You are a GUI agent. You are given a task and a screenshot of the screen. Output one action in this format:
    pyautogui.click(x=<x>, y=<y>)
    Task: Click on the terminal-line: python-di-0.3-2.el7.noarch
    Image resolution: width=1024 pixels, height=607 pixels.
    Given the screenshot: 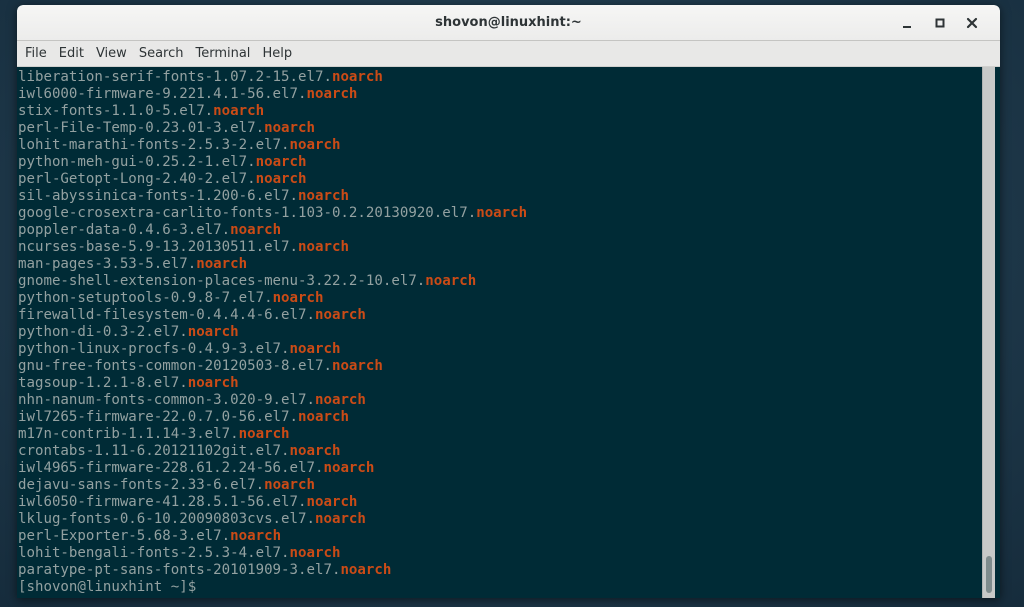 What is the action you would take?
    pyautogui.click(x=500, y=332)
    